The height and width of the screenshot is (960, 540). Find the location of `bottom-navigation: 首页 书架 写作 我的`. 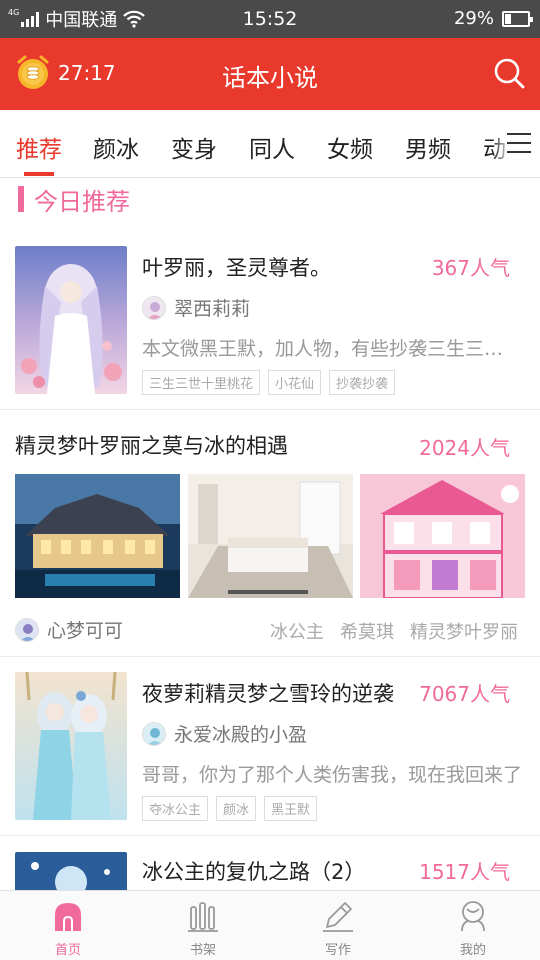

bottom-navigation: 首页 书架 写作 我的 is located at coordinates (270, 925).